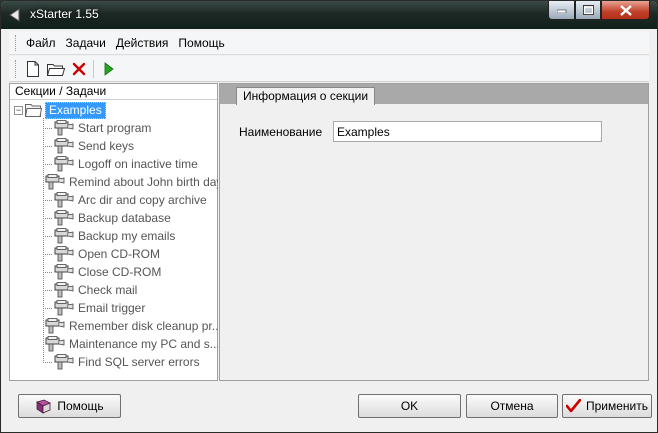 This screenshot has height=433, width=658. I want to click on tree-item: Logoff on inactive time, so click(130, 164).